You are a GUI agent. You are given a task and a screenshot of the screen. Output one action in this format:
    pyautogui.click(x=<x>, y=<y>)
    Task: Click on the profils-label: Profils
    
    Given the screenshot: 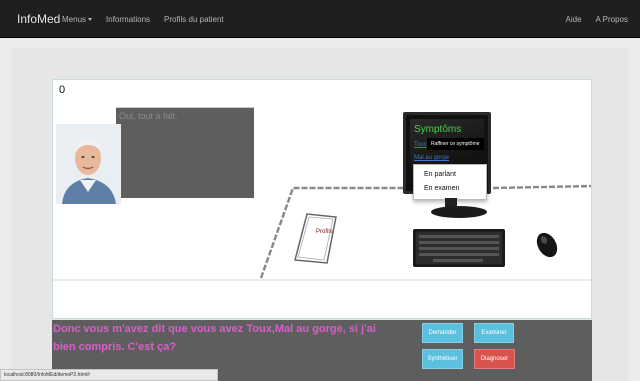 What is the action you would take?
    pyautogui.click(x=324, y=232)
    